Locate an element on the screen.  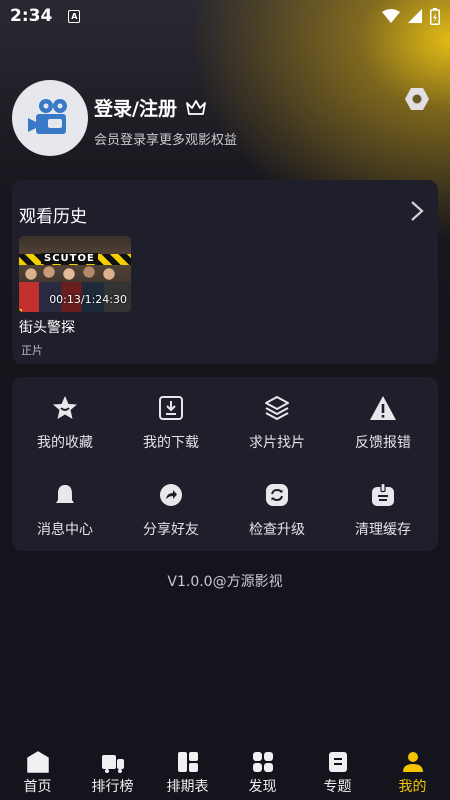
menu-downloads-label: 我的下载 is located at coordinates (171, 443).